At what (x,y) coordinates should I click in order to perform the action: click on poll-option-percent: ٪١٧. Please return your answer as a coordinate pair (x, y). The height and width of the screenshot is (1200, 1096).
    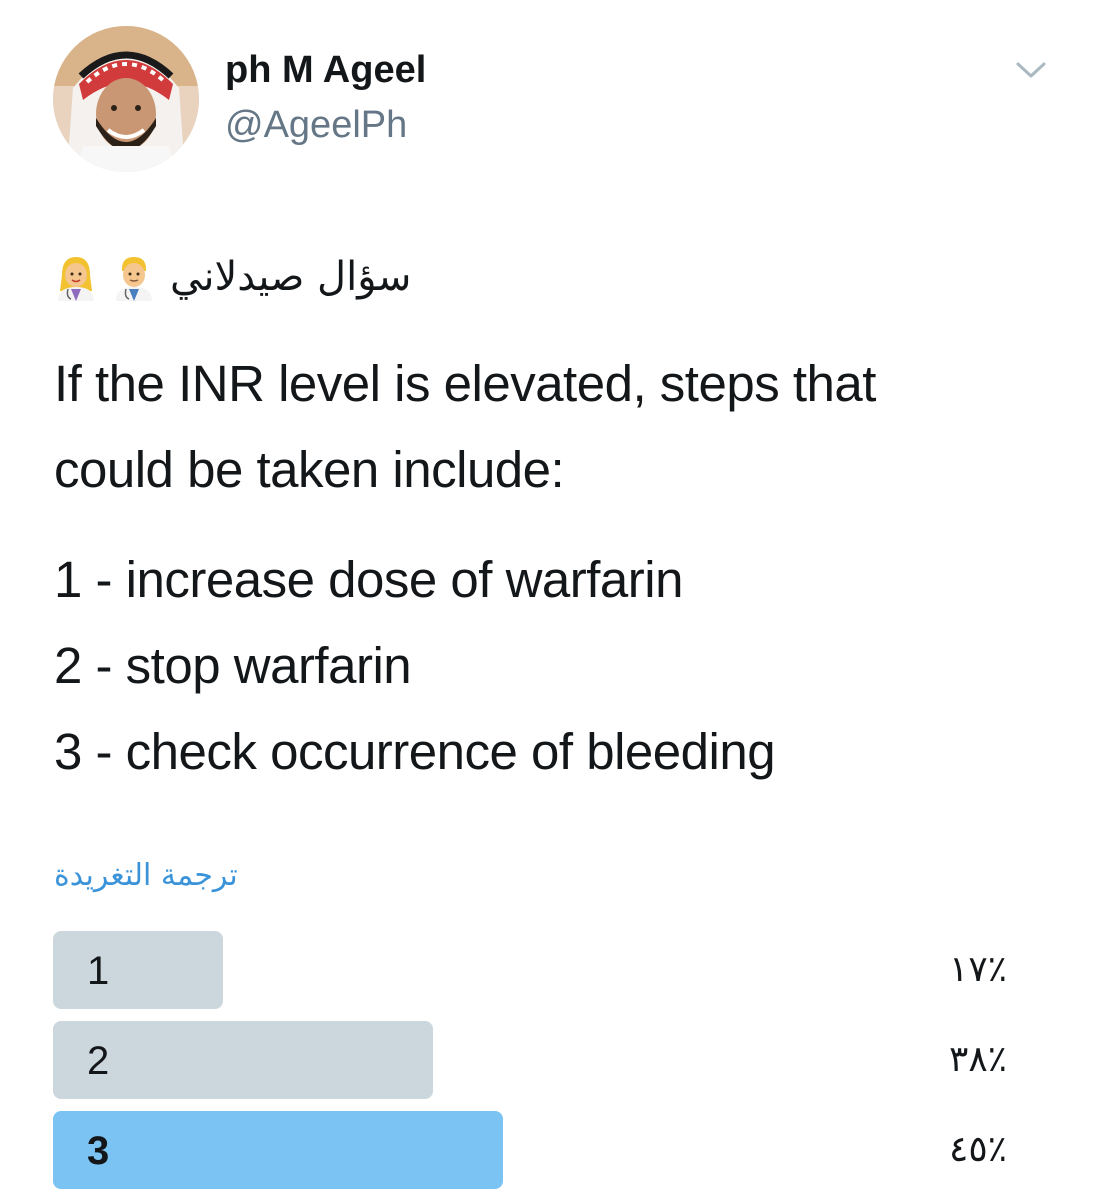
    Looking at the image, I should click on (977, 969).